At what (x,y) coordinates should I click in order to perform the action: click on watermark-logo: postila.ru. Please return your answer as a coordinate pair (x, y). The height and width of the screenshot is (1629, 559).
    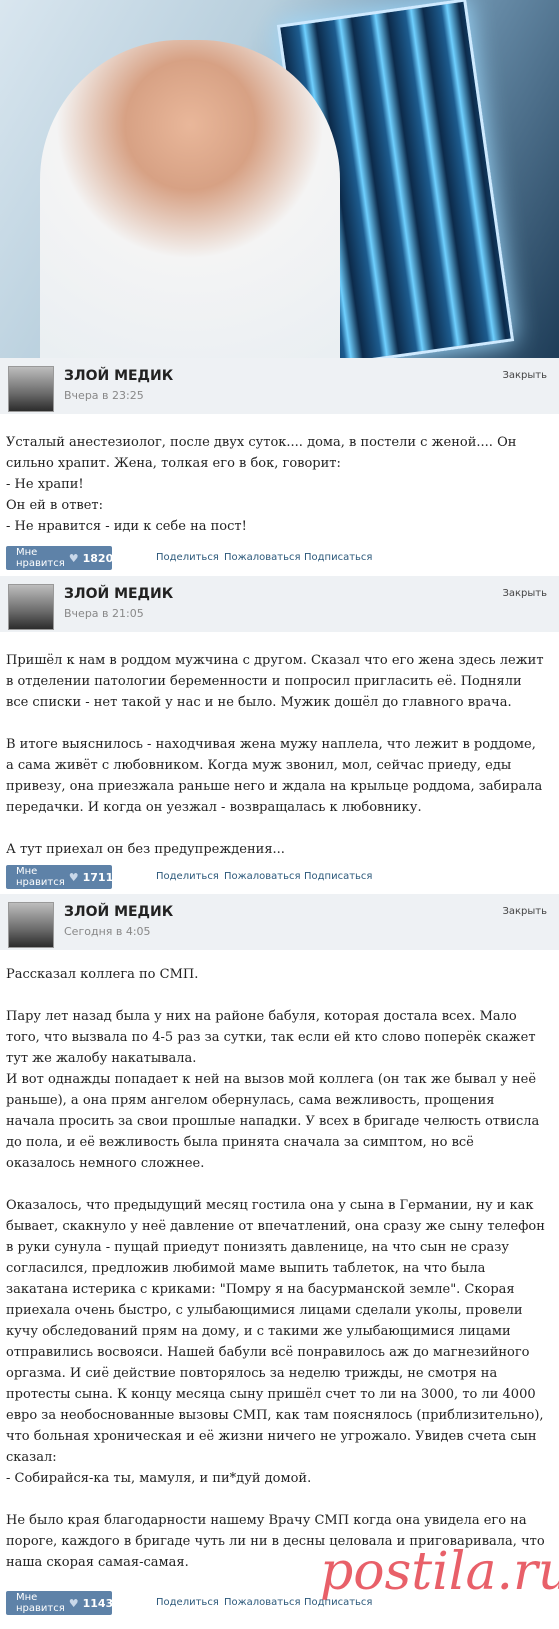
    Looking at the image, I should click on (439, 1572).